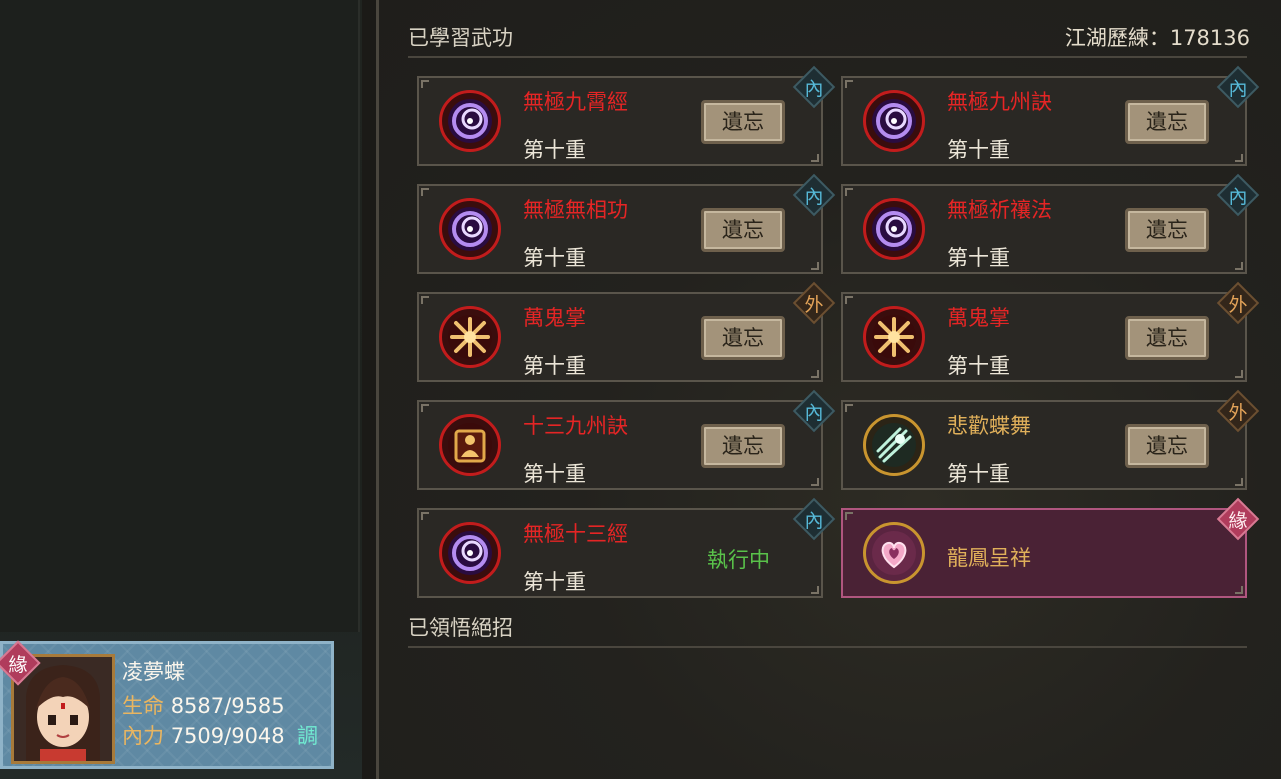 Image resolution: width=1281 pixels, height=779 pixels. What do you see at coordinates (620, 121) in the screenshot?
I see `skill-card: 無極九霄經 第十重 遺忘 內` at bounding box center [620, 121].